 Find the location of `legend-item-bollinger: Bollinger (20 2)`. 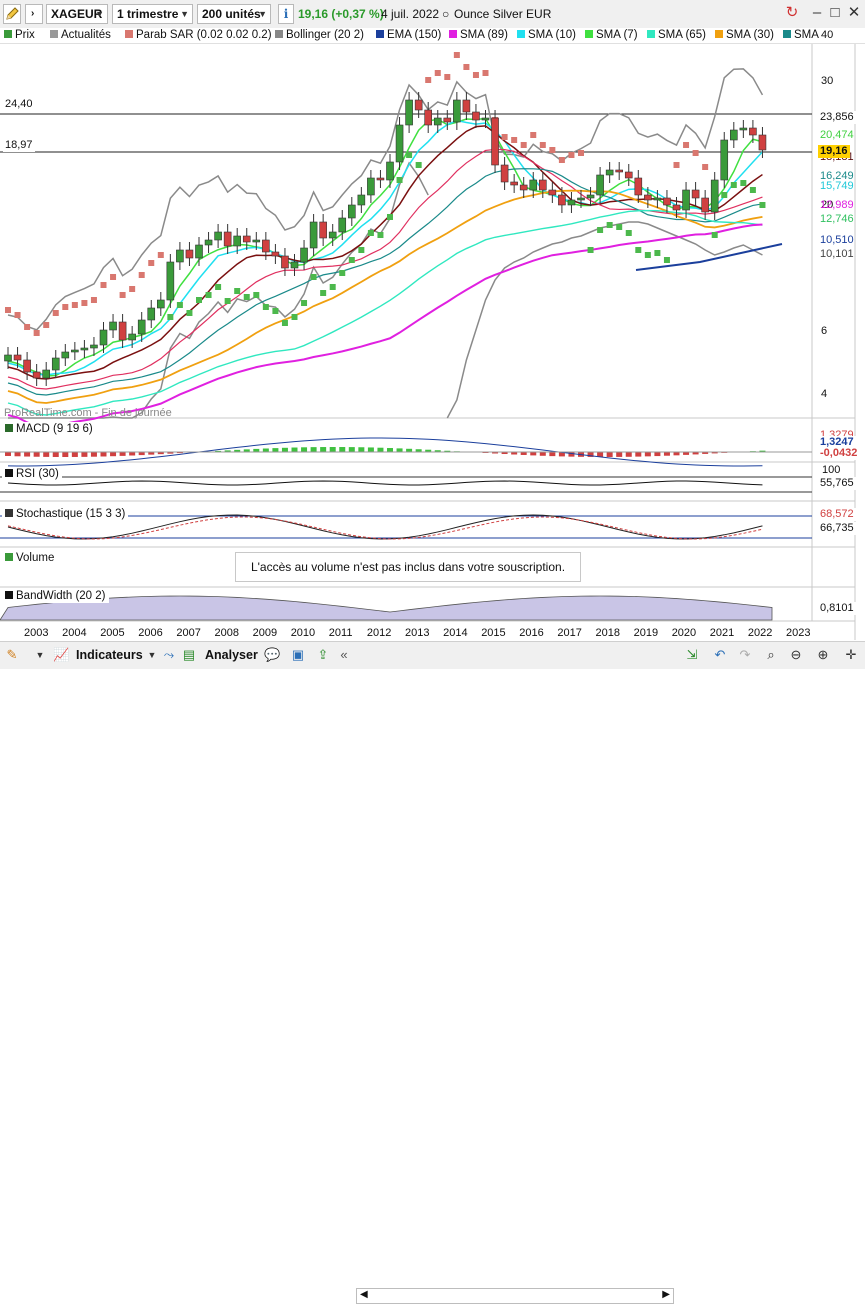

legend-item-bollinger: Bollinger (20 2) is located at coordinates (319, 35).